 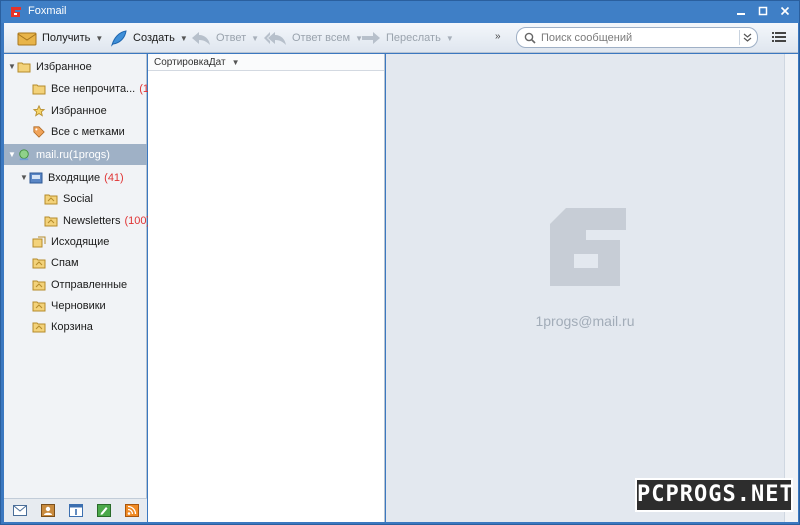 What do you see at coordinates (73, 154) in the screenshot?
I see `account-label: mail.ru(1progs)` at bounding box center [73, 154].